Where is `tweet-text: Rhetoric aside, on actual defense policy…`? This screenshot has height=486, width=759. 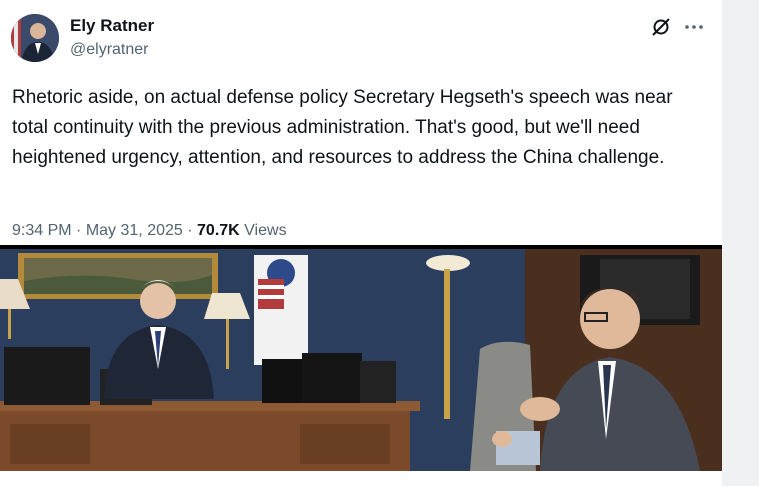
tweet-text: Rhetoric aside, on actual defense policy… is located at coordinates (342, 127).